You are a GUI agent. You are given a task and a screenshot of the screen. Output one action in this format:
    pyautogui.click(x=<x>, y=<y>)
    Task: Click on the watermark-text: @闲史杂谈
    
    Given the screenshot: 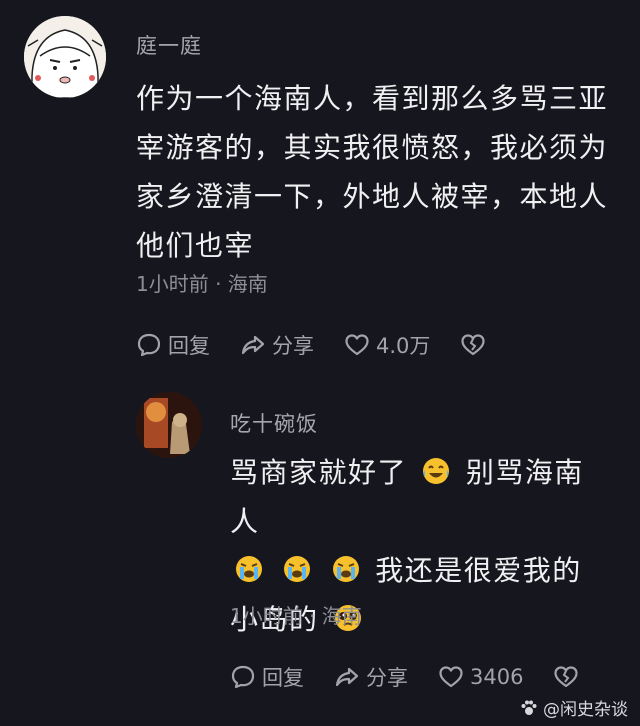 What is the action you would take?
    pyautogui.click(x=585, y=710)
    